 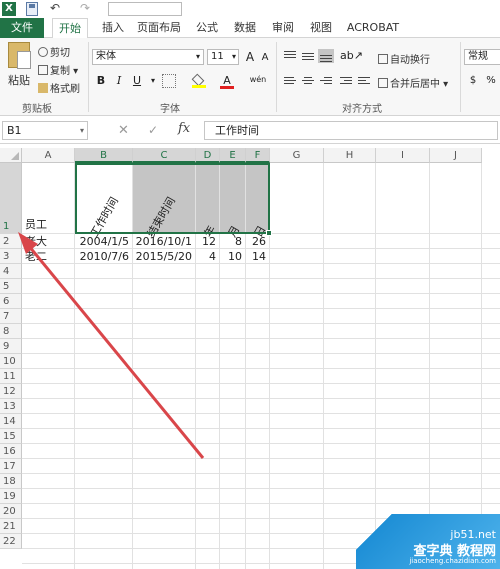 What do you see at coordinates (290, 56) in the screenshot?
I see `align-top-icon` at bounding box center [290, 56].